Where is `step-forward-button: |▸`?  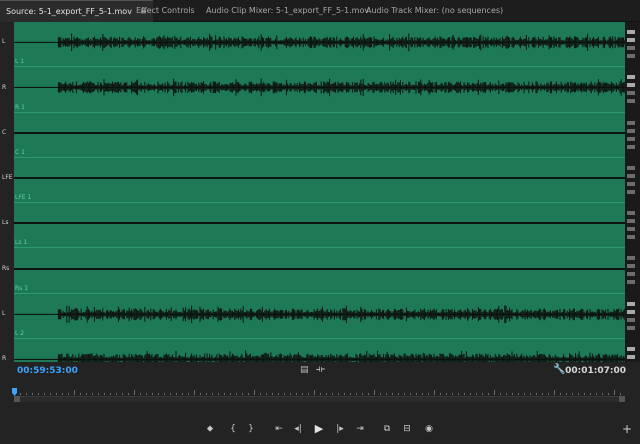 step-forward-button: |▸ is located at coordinates (340, 429).